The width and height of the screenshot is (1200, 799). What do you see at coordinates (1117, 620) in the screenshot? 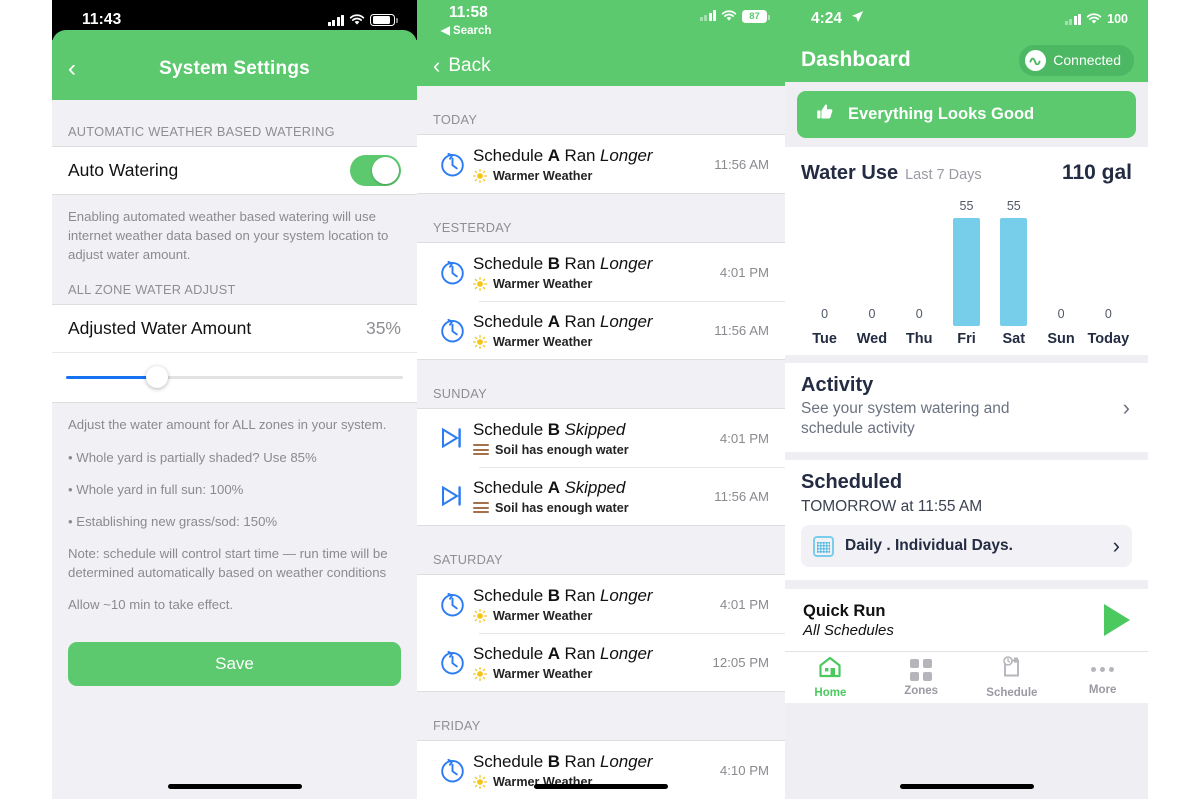
I see `play-icon` at bounding box center [1117, 620].